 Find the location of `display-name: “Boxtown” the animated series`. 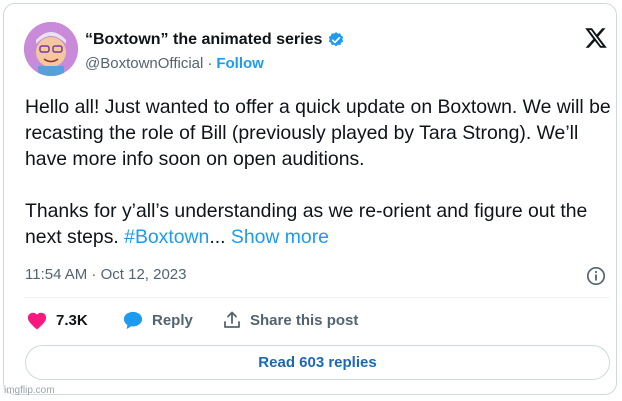

display-name: “Boxtown” the animated series is located at coordinates (203, 39).